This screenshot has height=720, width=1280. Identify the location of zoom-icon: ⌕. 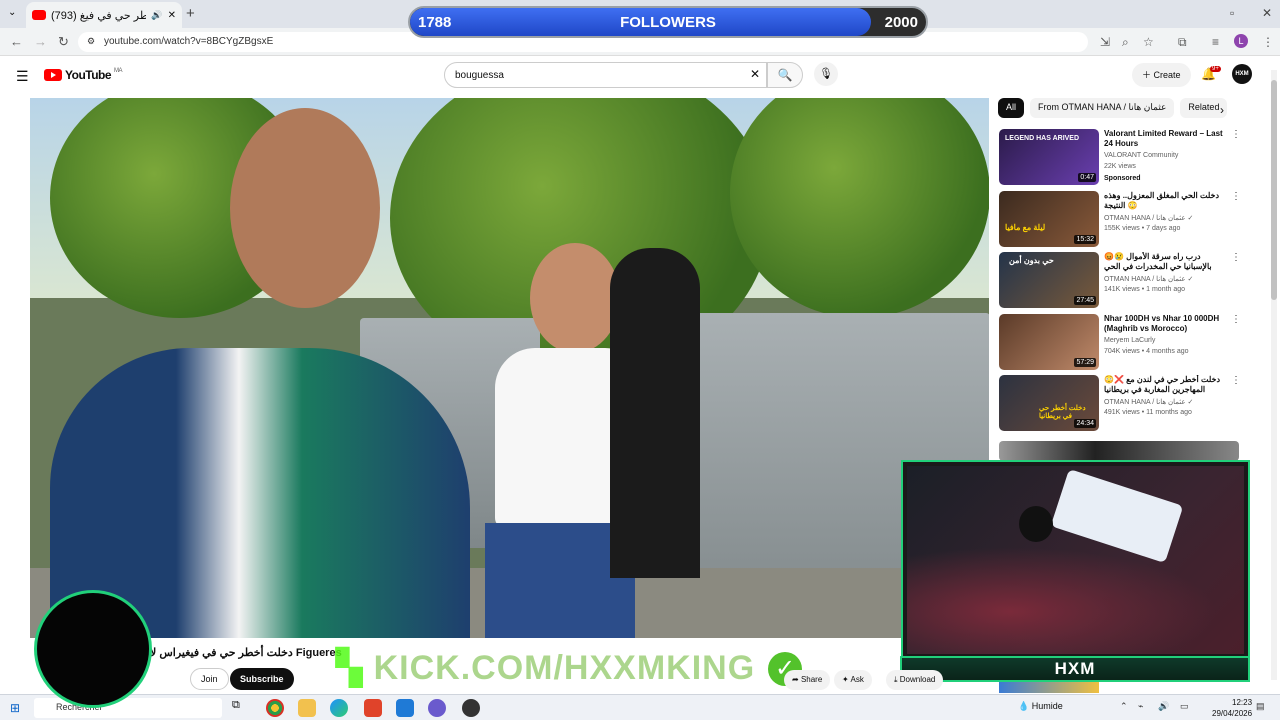
(1125, 42).